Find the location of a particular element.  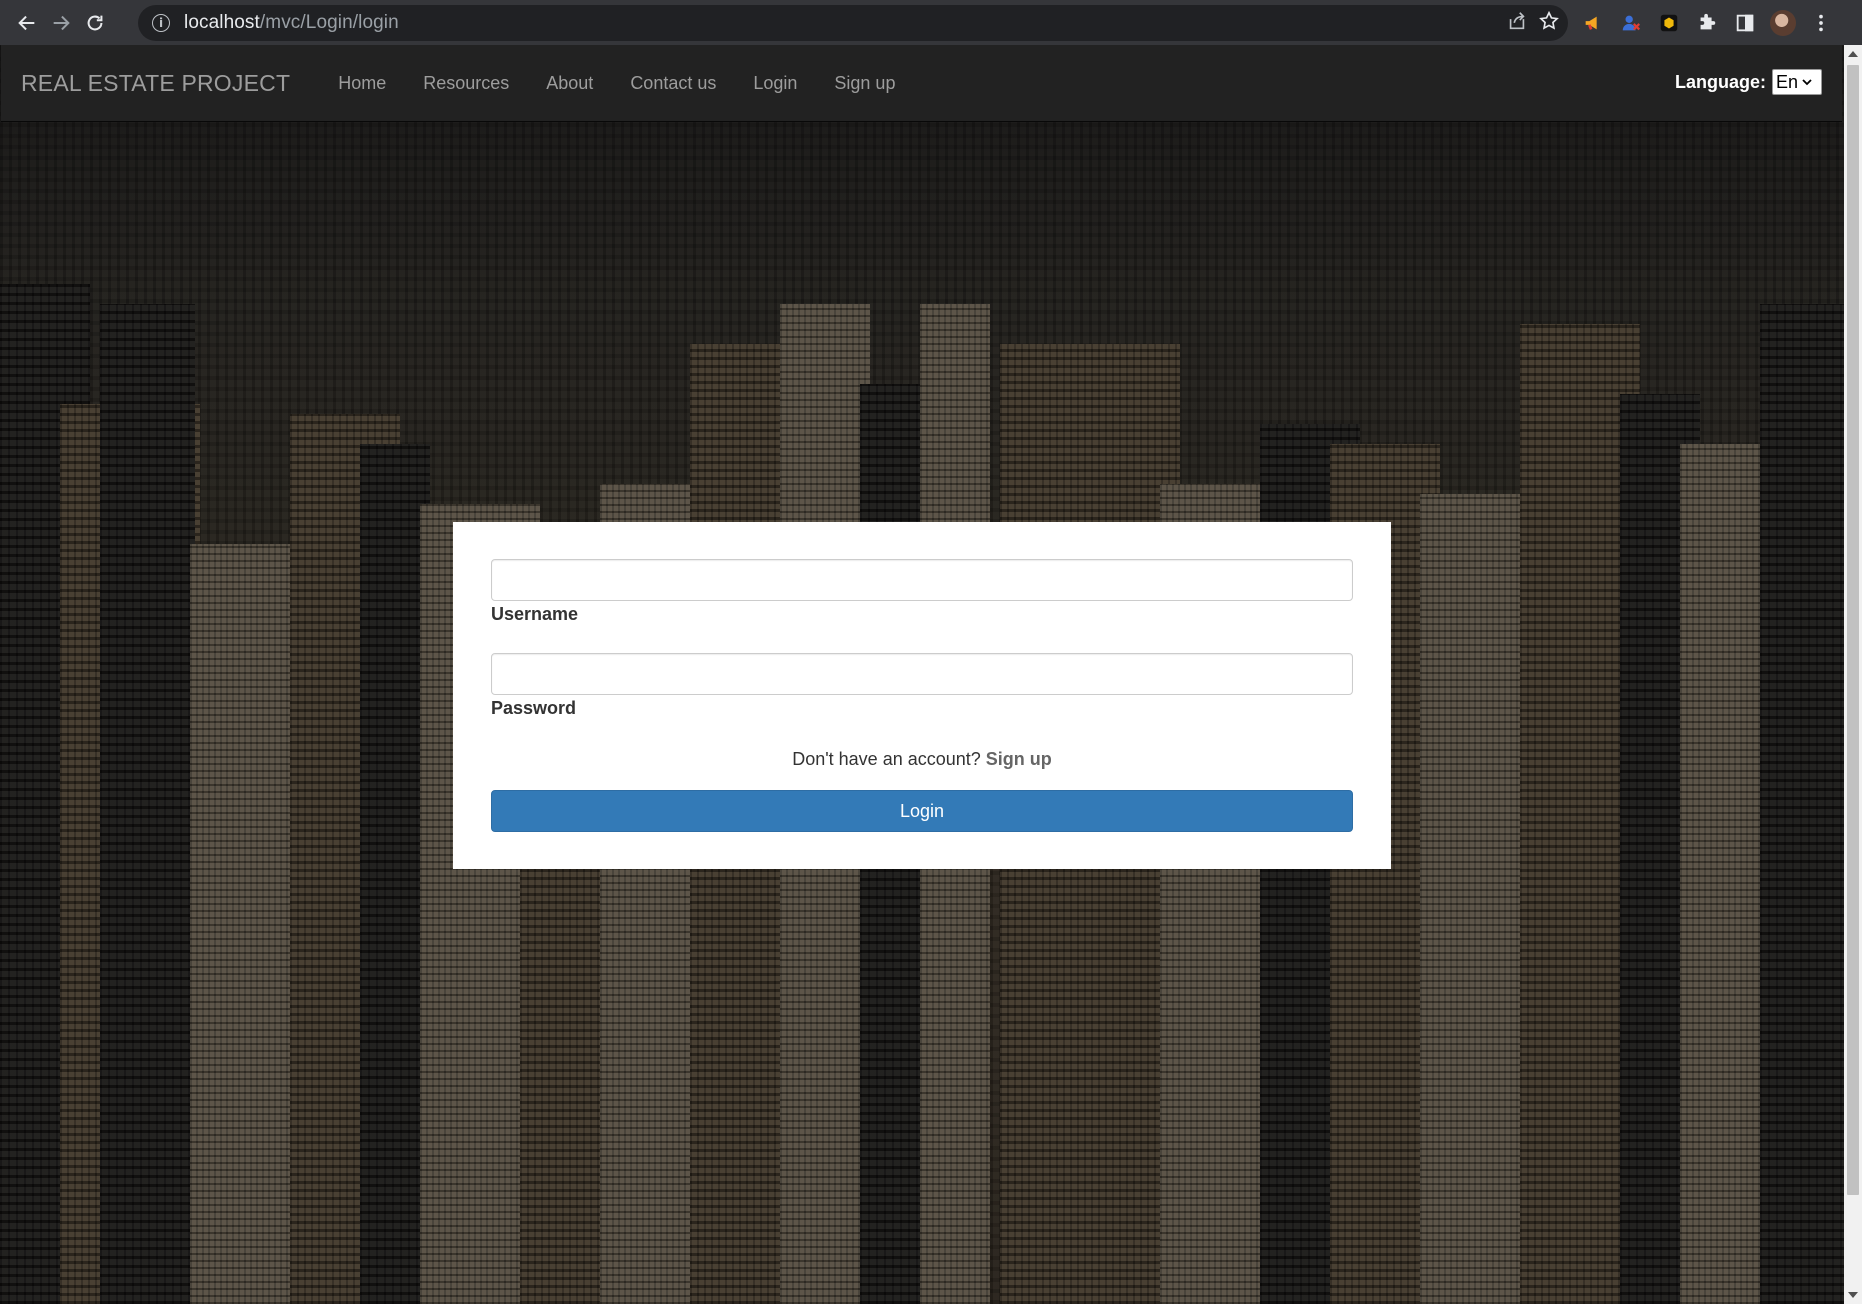

password-label: Password is located at coordinates (534, 708).